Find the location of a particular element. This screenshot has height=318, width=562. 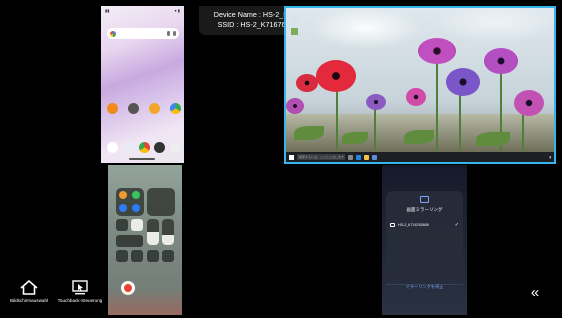

chrome-icon is located at coordinates (144, 147).